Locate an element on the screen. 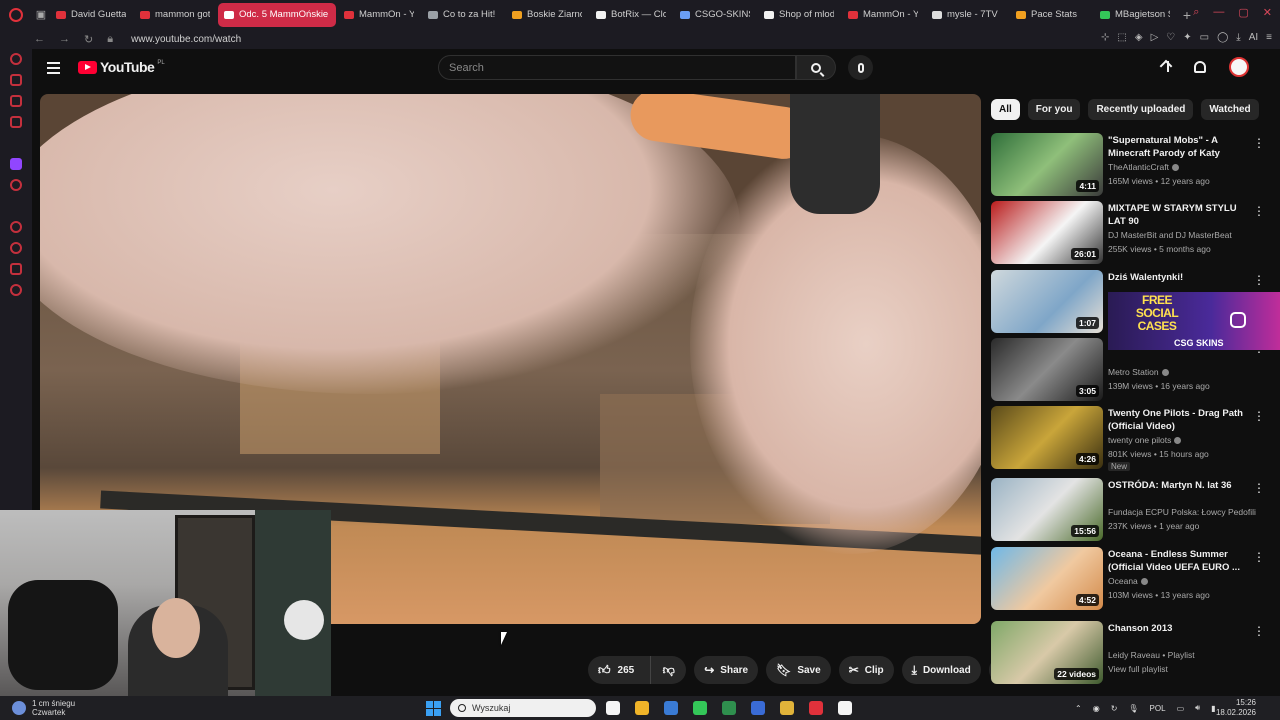 The width and height of the screenshot is (1280, 720). search-tabs-icon: ⌕ is located at coordinates (1196, 12).